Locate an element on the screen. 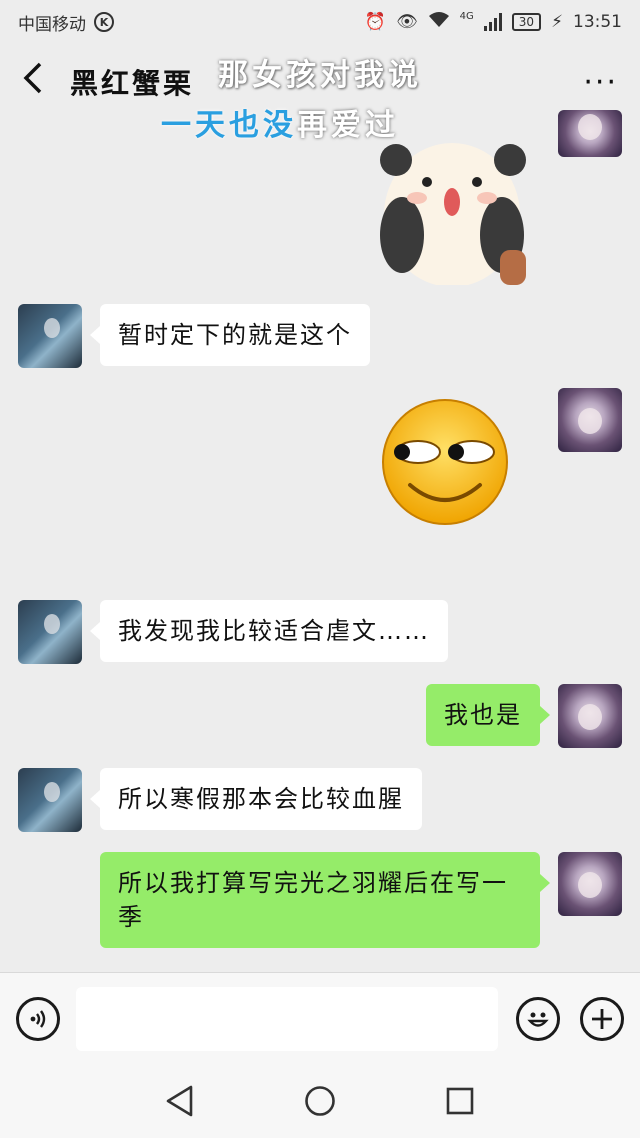 This screenshot has width=640, height=1138. battery-icon: 30 is located at coordinates (526, 22).